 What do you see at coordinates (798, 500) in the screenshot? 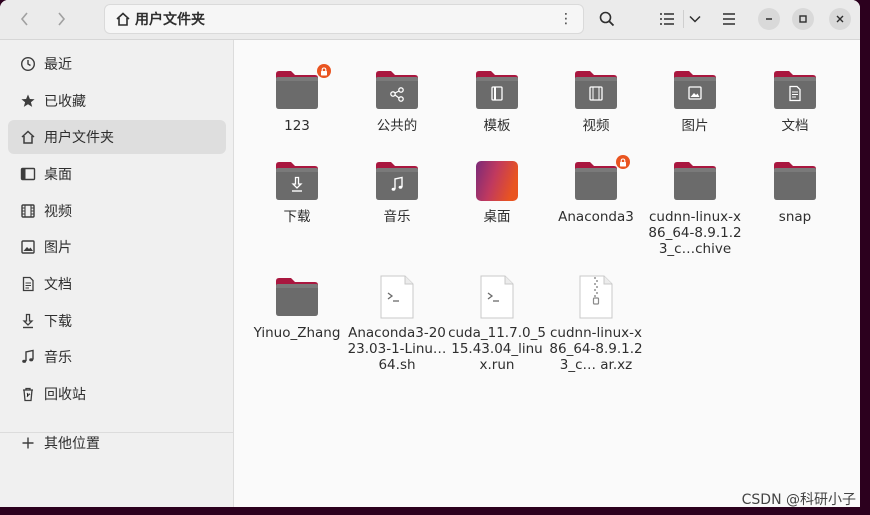
I see `watermark-text: CSDN @科研小子` at bounding box center [798, 500].